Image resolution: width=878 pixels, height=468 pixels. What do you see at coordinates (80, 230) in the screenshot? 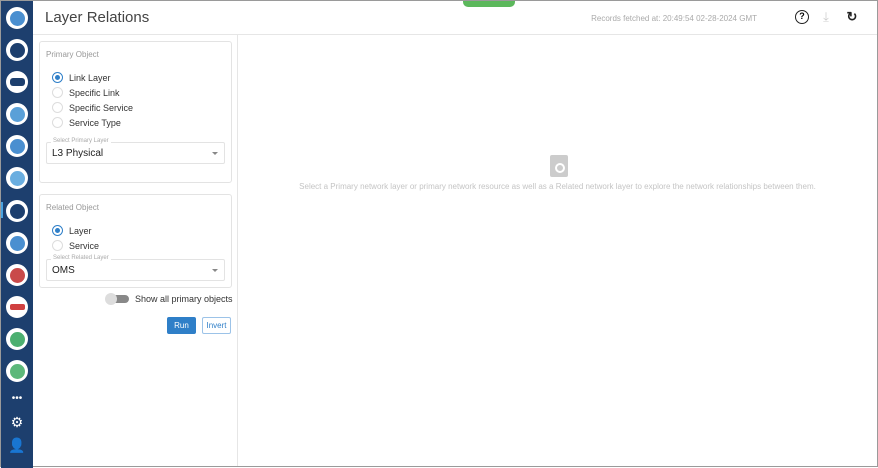
I see `radio-label: Layer` at bounding box center [80, 230].